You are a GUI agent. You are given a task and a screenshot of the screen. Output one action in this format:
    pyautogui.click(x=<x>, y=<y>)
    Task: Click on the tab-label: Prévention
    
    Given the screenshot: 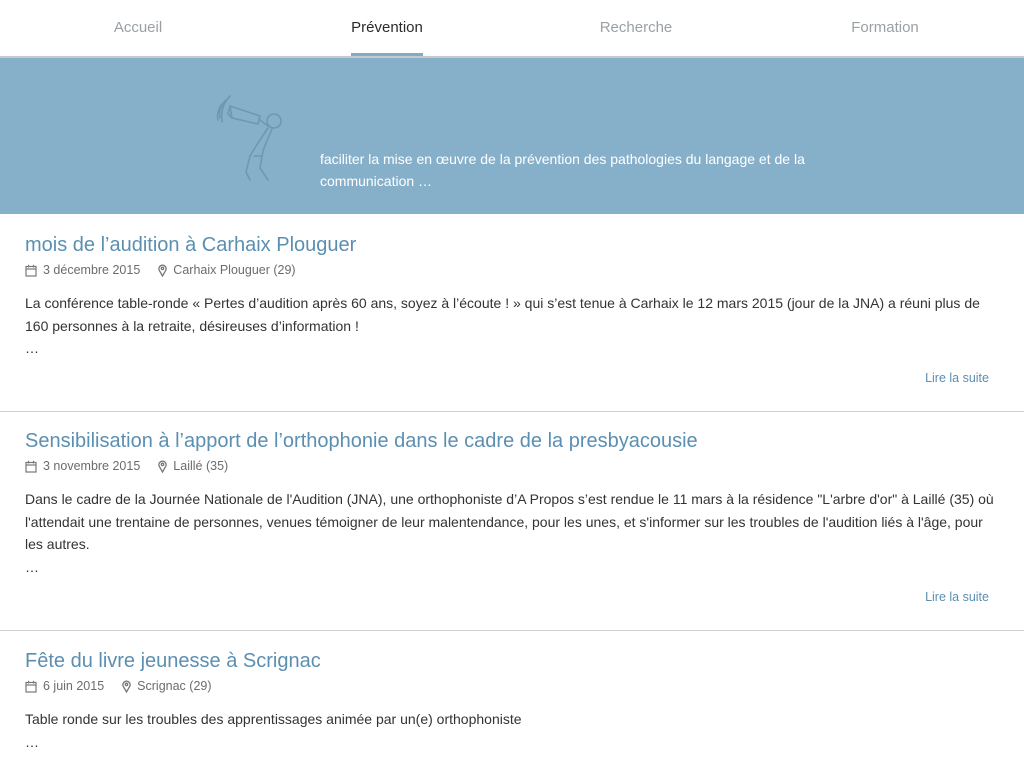 What is the action you would take?
    pyautogui.click(x=387, y=37)
    